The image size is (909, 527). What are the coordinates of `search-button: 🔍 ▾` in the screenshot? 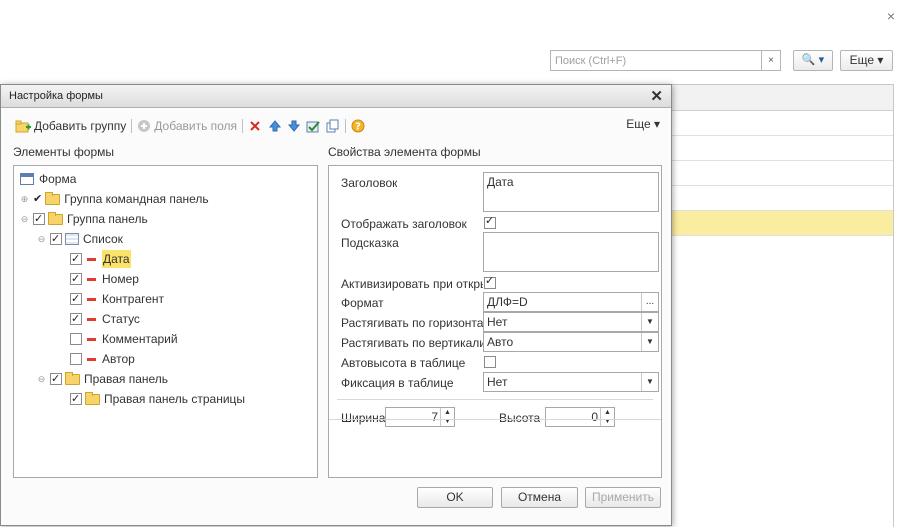 It's located at (813, 60).